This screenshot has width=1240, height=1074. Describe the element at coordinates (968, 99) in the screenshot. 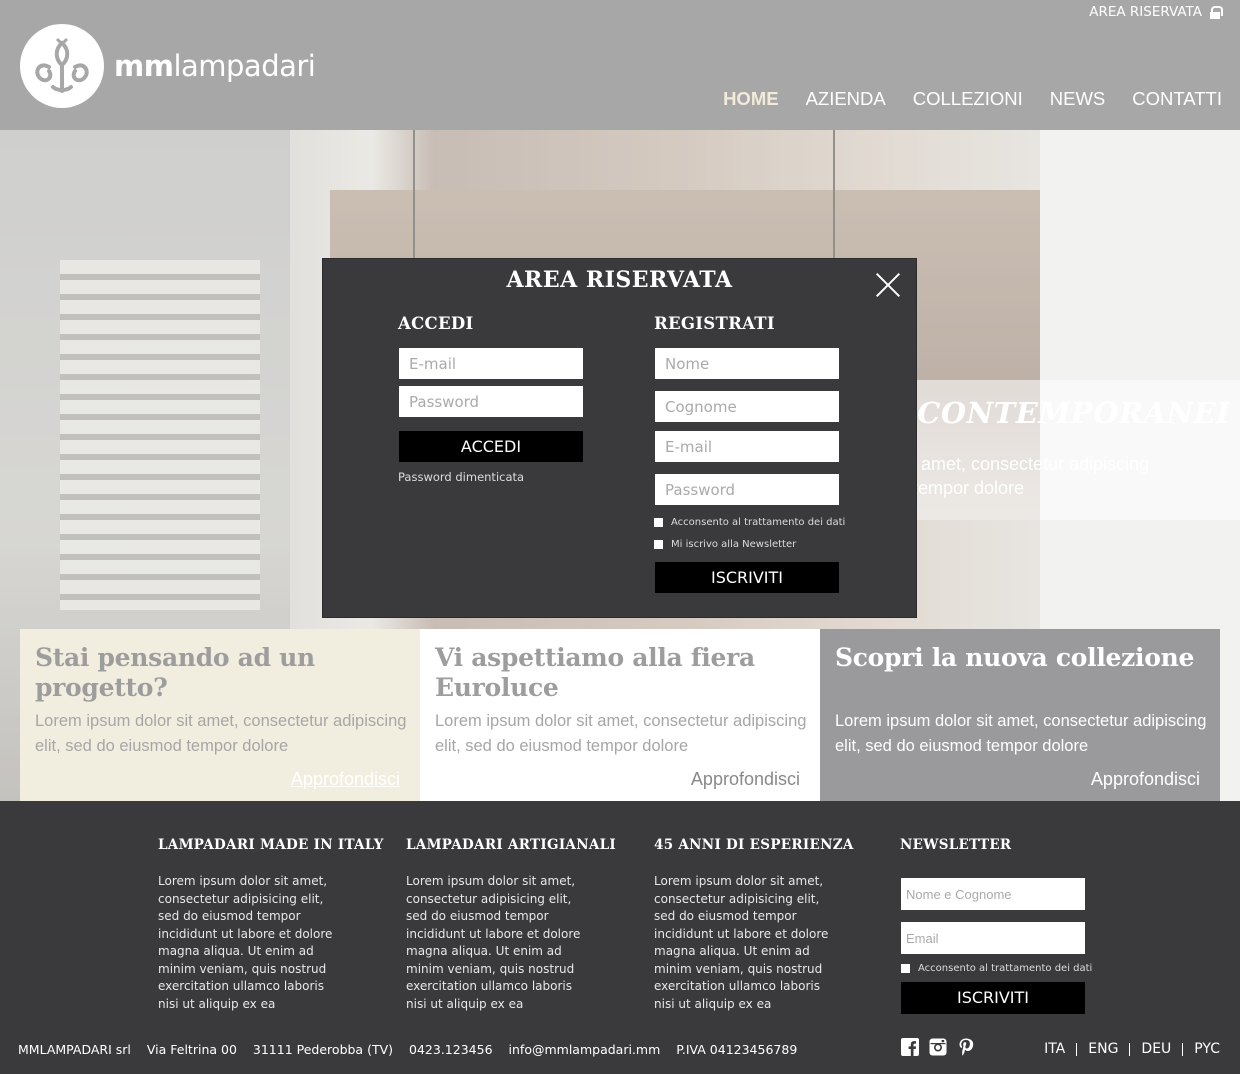

I see `nav-collezioni: COLLEZIONI` at that location.